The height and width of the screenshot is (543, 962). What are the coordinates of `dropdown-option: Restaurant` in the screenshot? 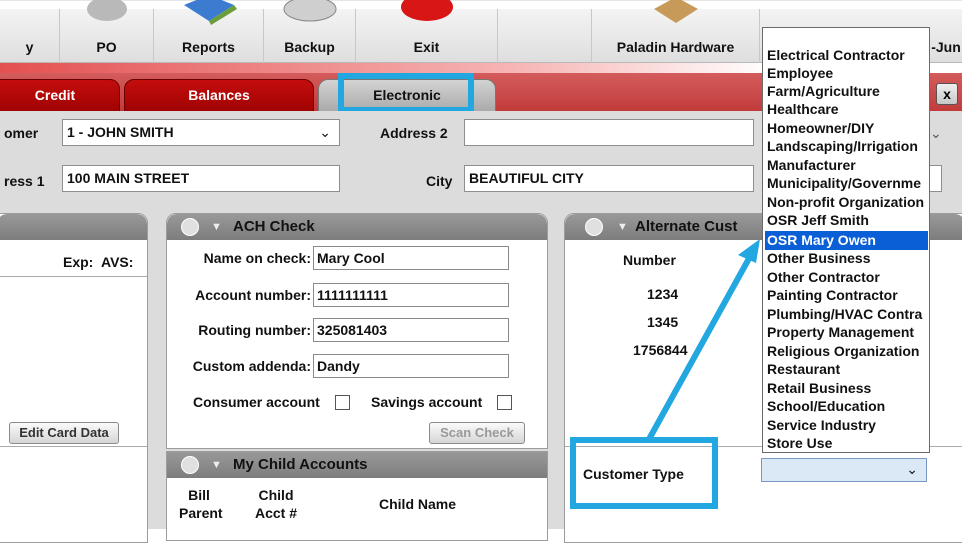 It's located at (846, 369).